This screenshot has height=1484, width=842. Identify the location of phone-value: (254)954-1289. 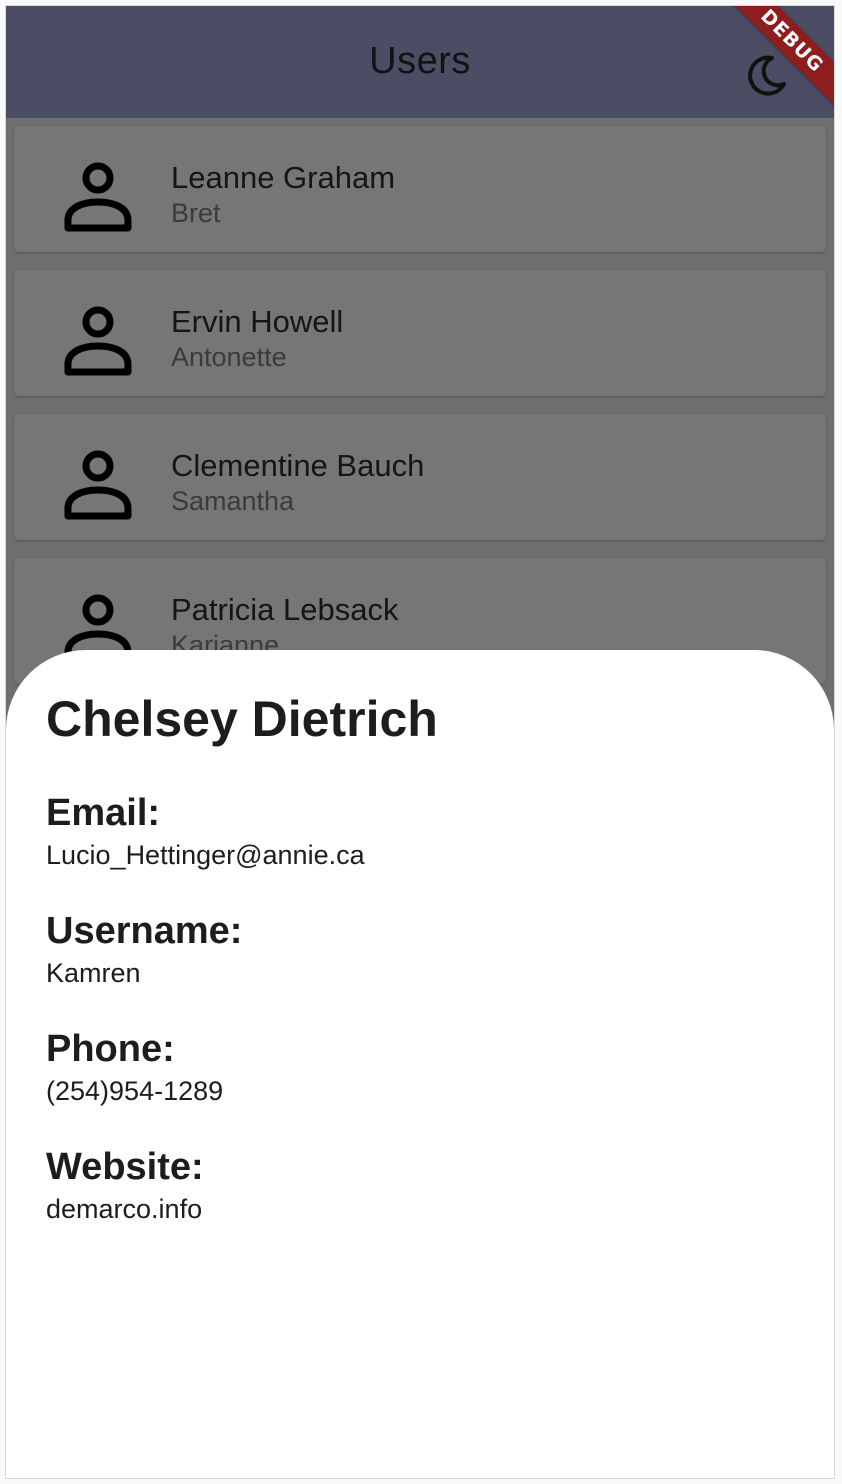
(135, 1091).